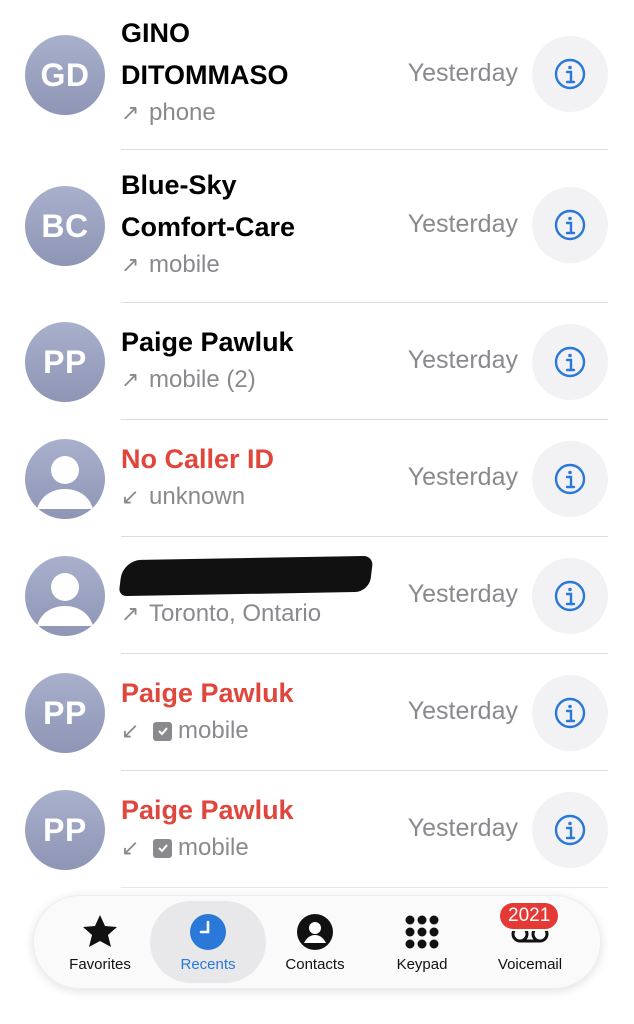 This screenshot has width=634, height=1024. Describe the element at coordinates (100, 964) in the screenshot. I see `tab-label: Favorites` at that location.